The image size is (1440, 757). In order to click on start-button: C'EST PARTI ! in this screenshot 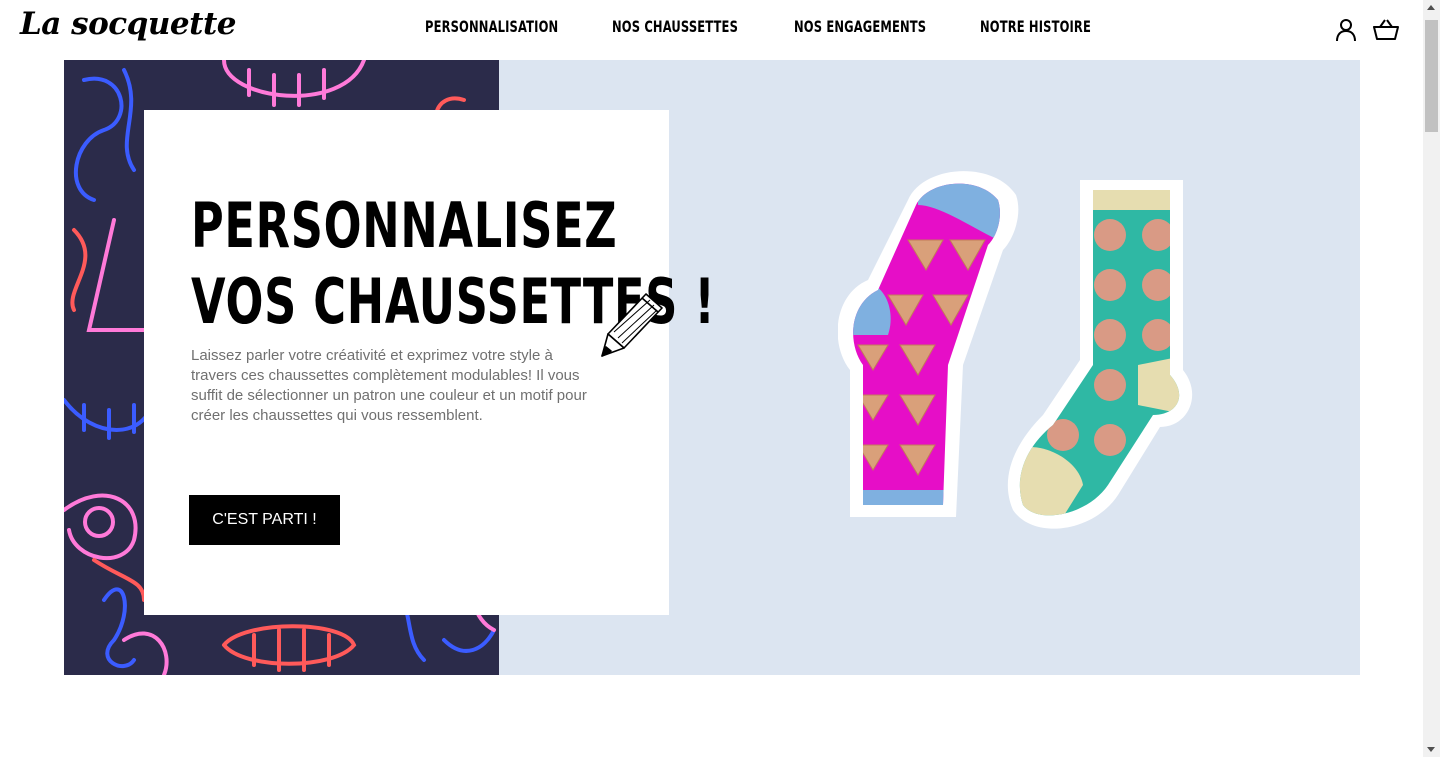, I will do `click(264, 520)`.